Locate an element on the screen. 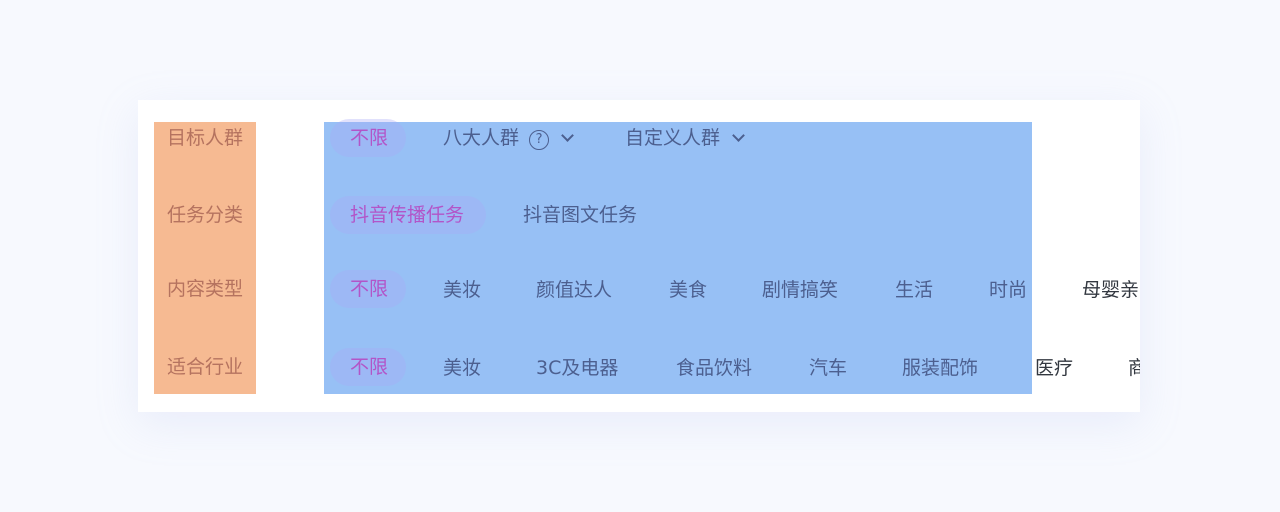 The height and width of the screenshot is (512, 1280). option-custom-audience-dropdown: 自定义人群 is located at coordinates (685, 138).